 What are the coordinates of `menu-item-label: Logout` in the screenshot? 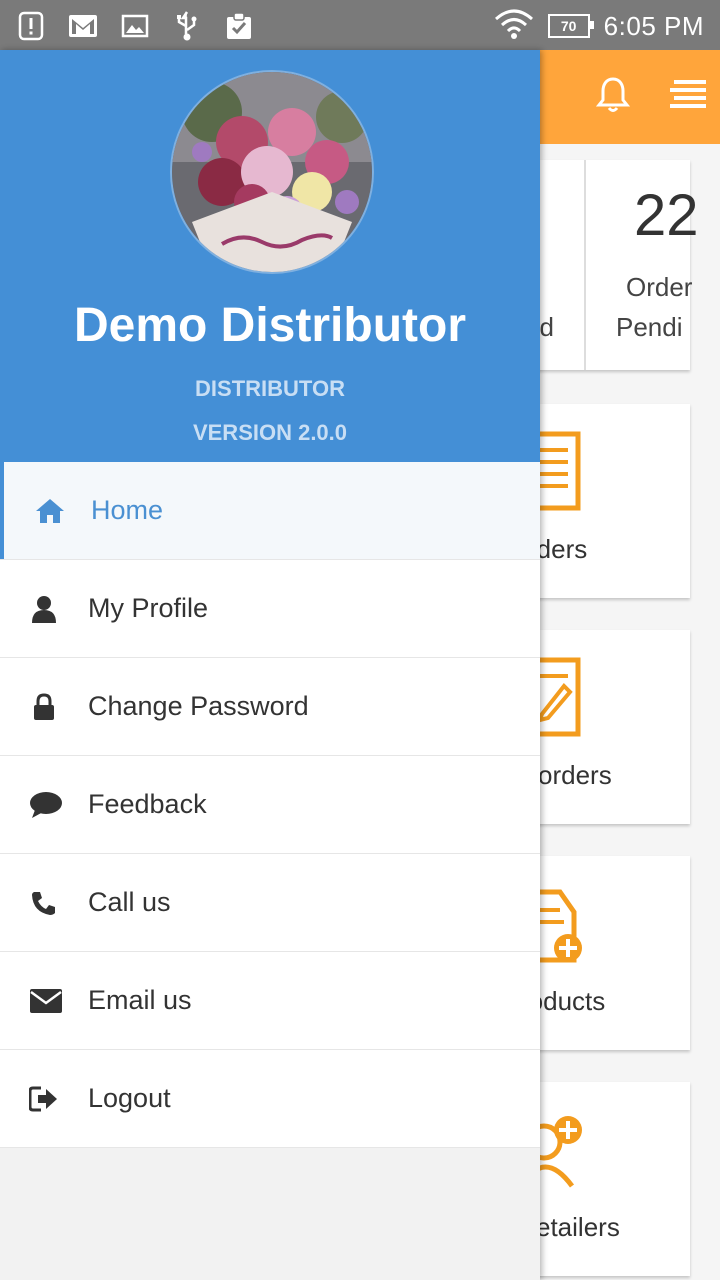 It's located at (129, 1098).